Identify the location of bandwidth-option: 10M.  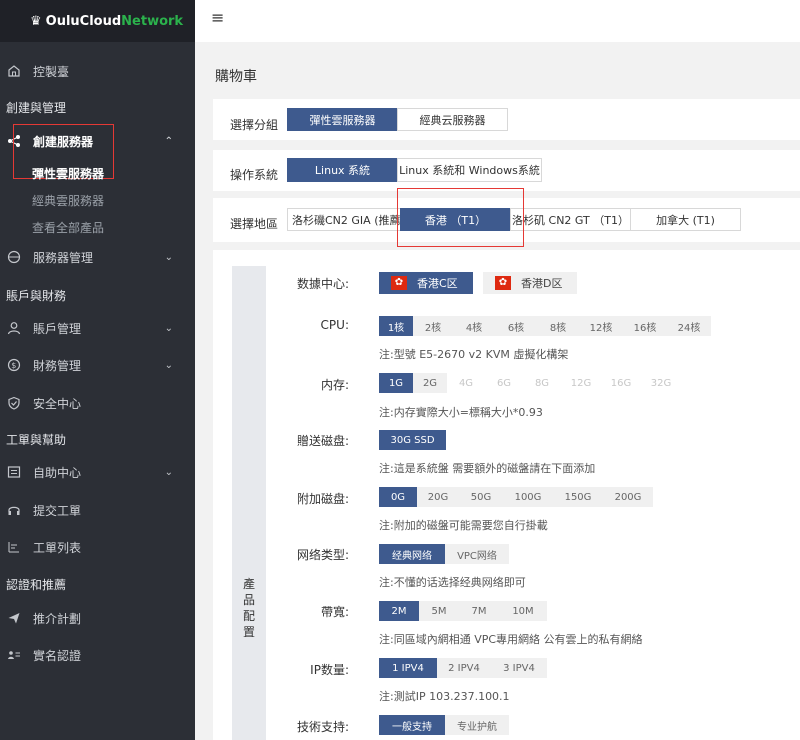
(523, 611).